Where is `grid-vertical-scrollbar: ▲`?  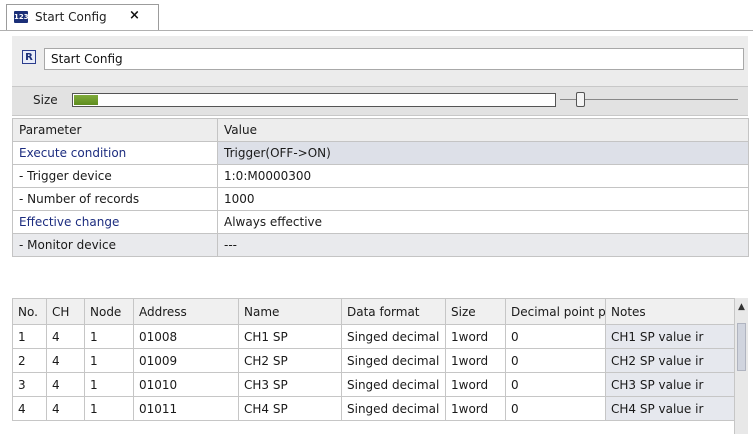
grid-vertical-scrollbar: ▲ is located at coordinates (741, 366).